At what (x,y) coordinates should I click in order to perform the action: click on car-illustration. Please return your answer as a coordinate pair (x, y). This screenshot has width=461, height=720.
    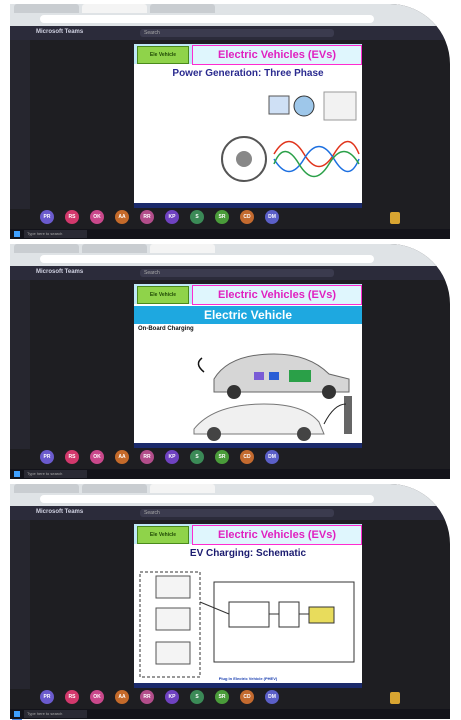
    Looking at the image, I should click on (272, 397).